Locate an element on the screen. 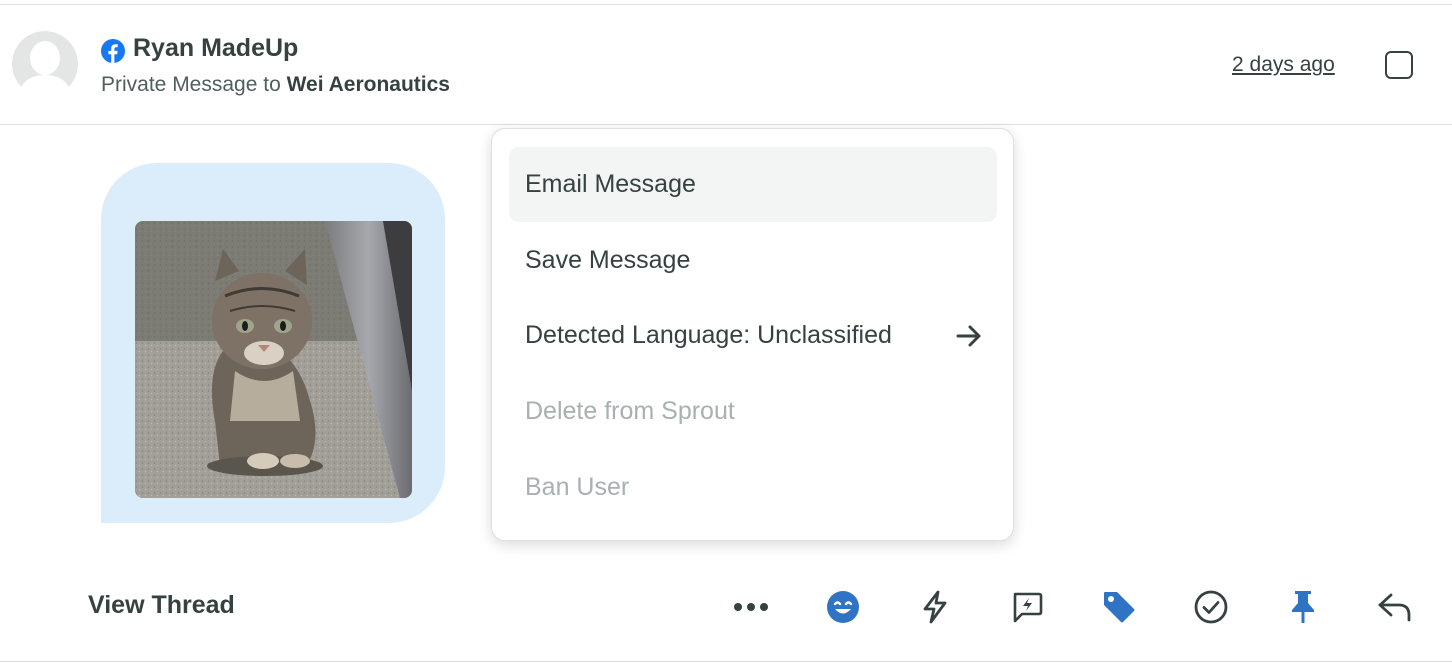 Image resolution: width=1452 pixels, height=668 pixels. menu-item-label: Ban User is located at coordinates (577, 487).